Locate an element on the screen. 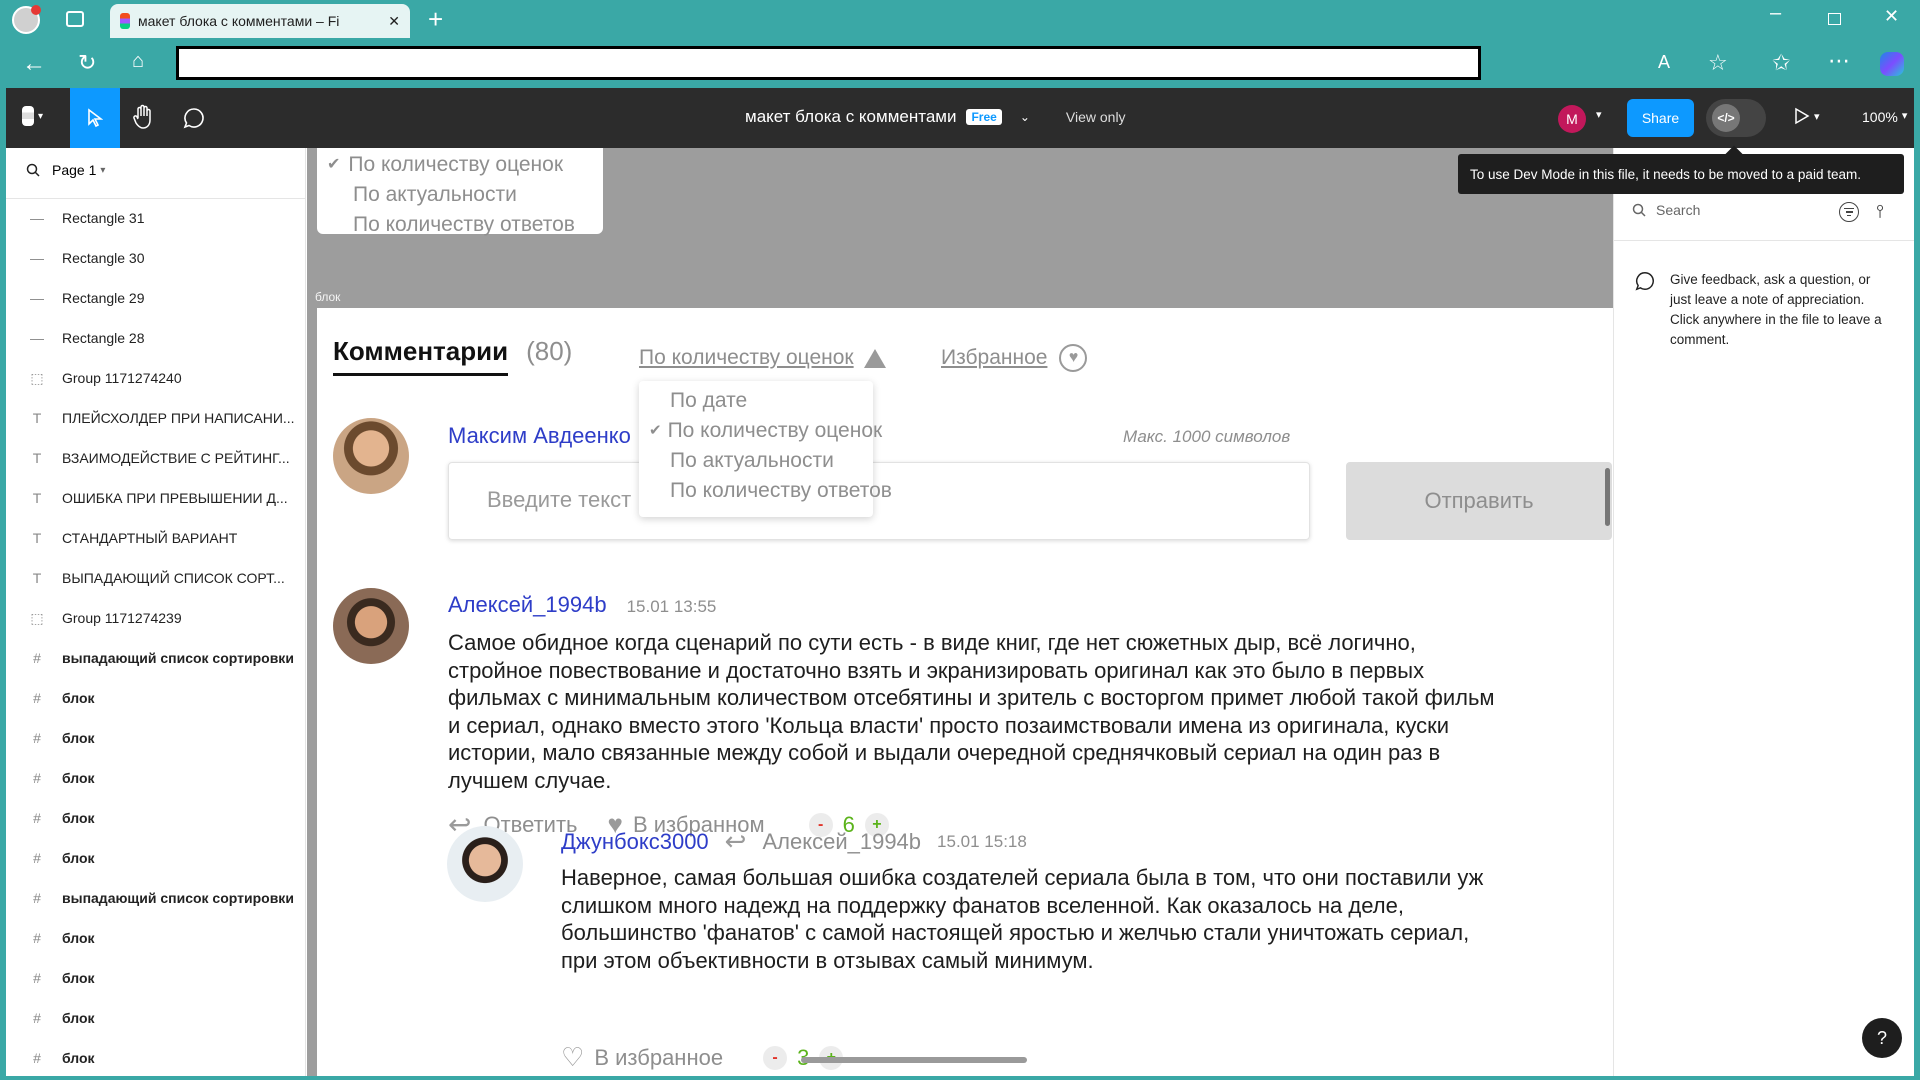 This screenshot has width=1920, height=1080. layer-row: — Rectangle 28 is located at coordinates (156, 338).